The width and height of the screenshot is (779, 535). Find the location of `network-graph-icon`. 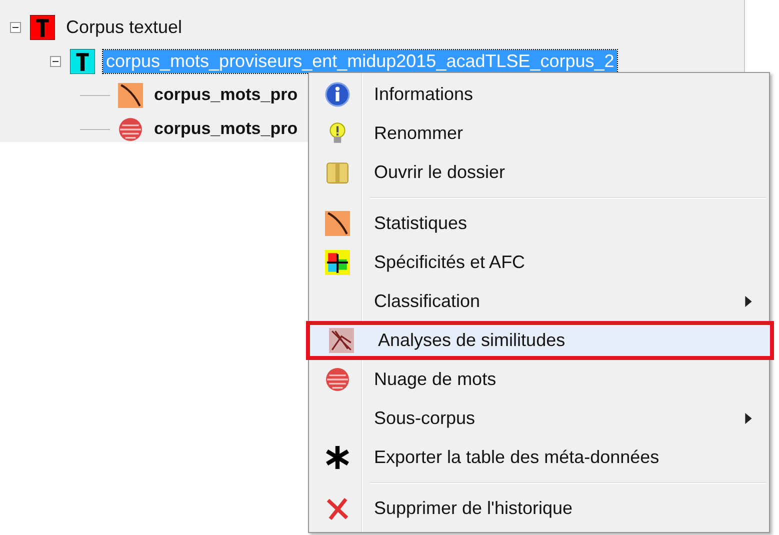

network-graph-icon is located at coordinates (341, 340).